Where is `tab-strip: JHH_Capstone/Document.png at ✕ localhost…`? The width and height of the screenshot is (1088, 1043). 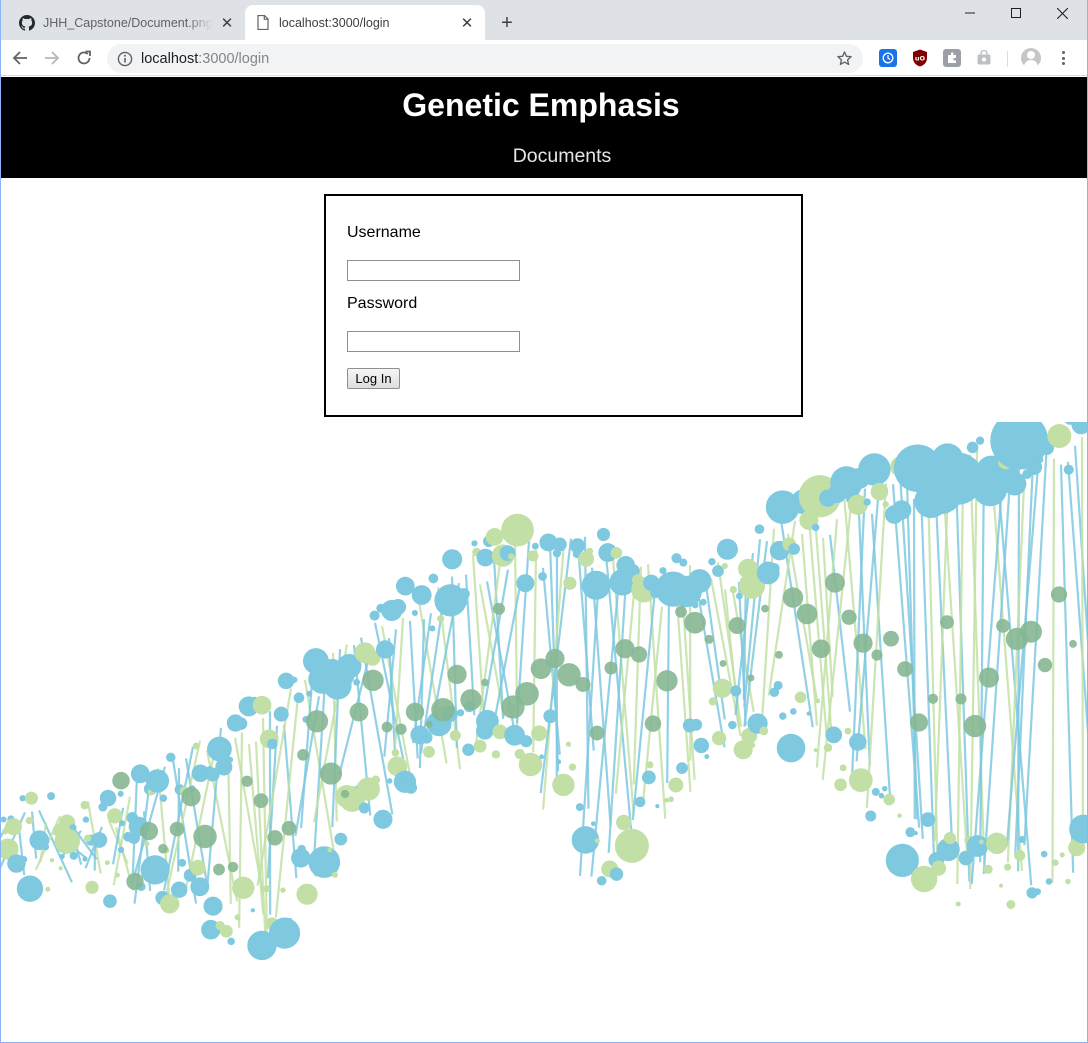
tab-strip: JHH_Capstone/Document.png at ✕ localhost… is located at coordinates (544, 20).